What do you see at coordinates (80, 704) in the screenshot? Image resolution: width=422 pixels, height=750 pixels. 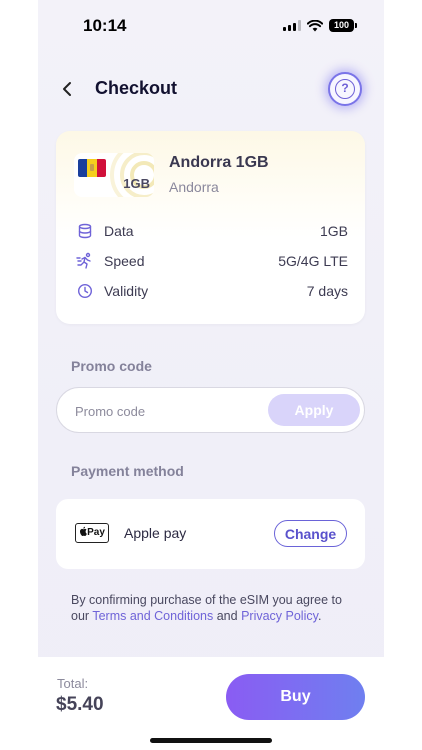 I see `total-value: $5.40` at bounding box center [80, 704].